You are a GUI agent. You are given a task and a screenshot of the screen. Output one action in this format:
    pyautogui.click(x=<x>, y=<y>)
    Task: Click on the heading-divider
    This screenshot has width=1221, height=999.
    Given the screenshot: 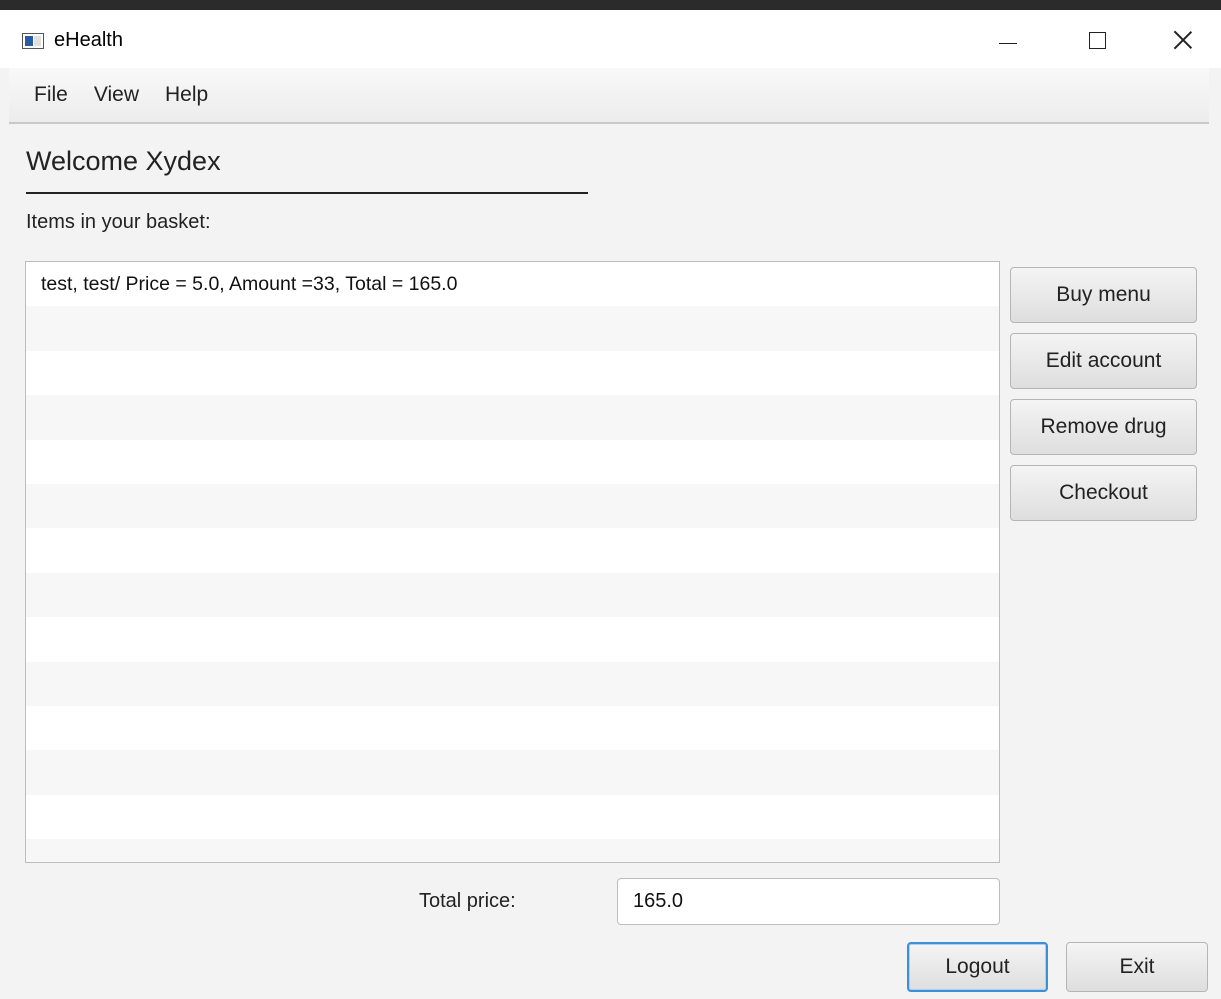 What is the action you would take?
    pyautogui.click(x=307, y=193)
    